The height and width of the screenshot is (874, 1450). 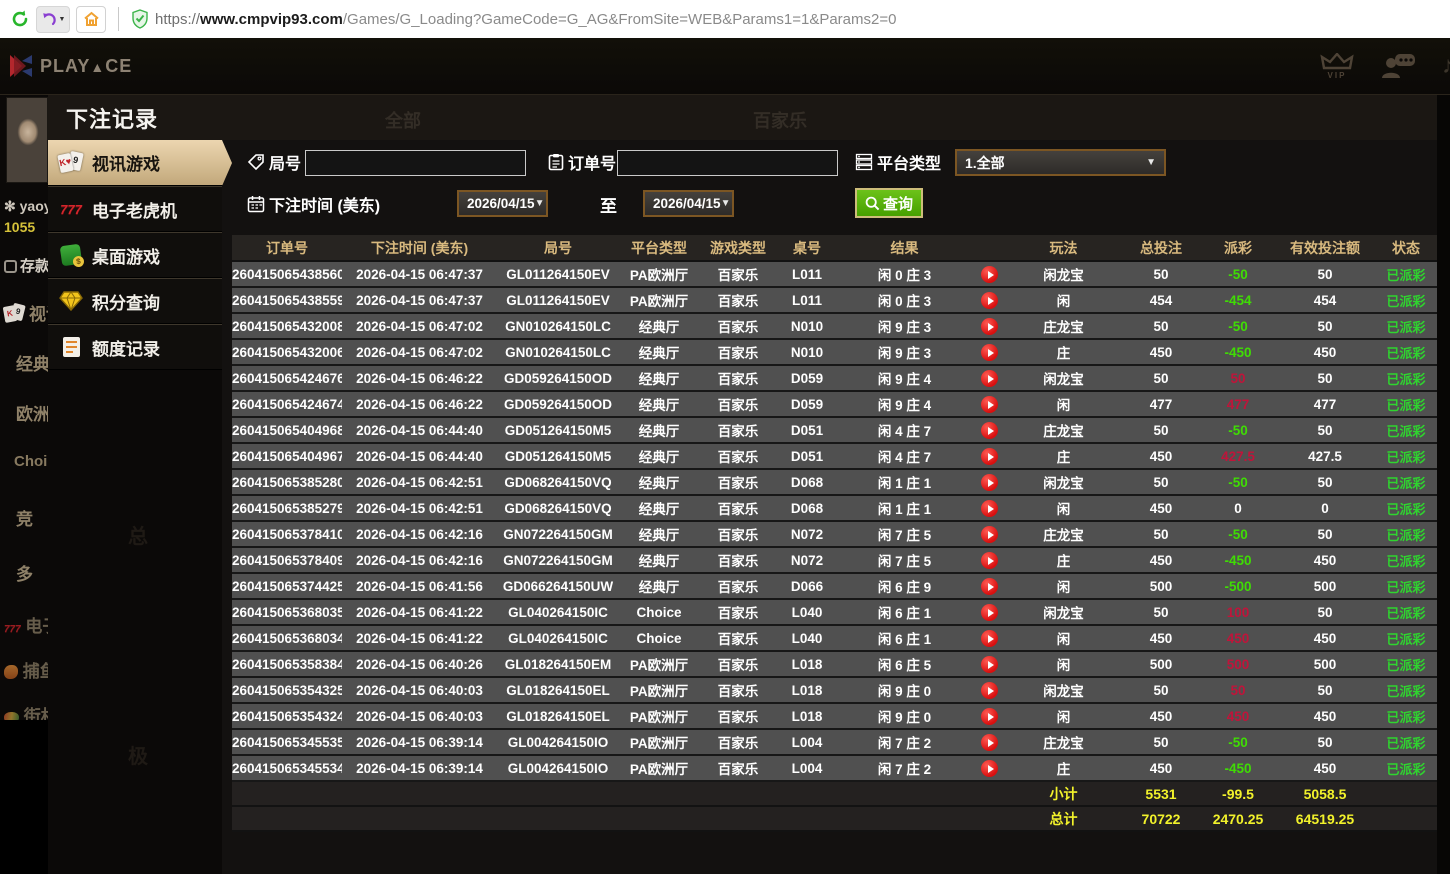 What do you see at coordinates (727, 163) in the screenshot?
I see `order-number-input` at bounding box center [727, 163].